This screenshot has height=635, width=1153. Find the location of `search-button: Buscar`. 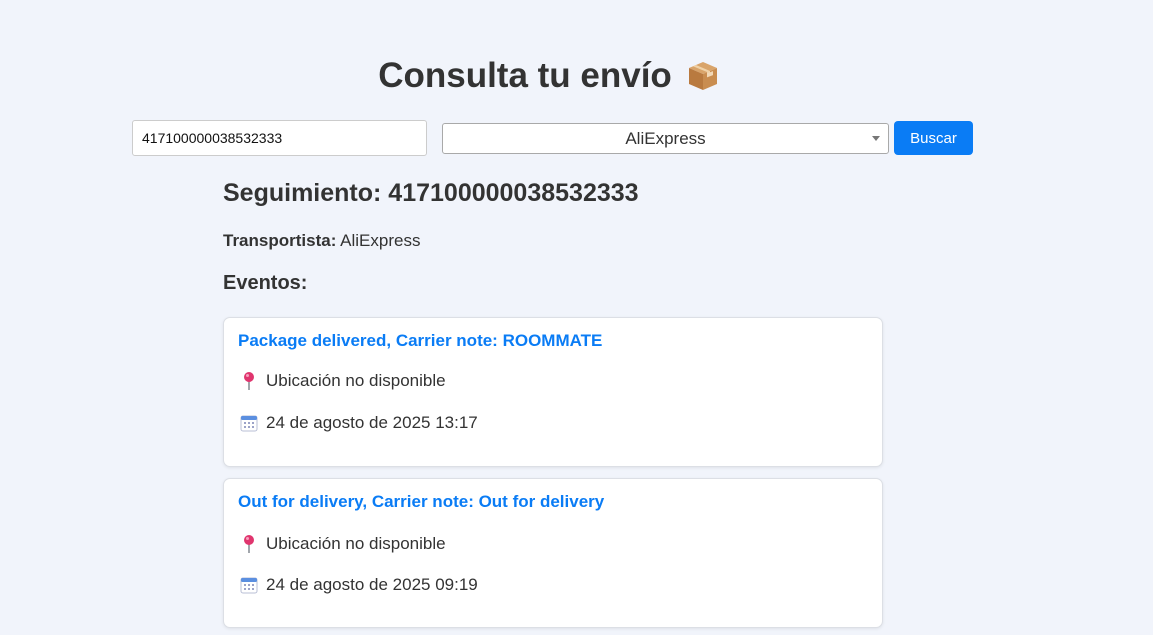

search-button: Buscar is located at coordinates (933, 138).